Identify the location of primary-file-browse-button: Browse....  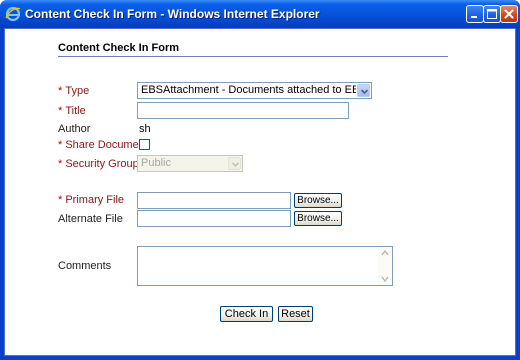
(318, 200).